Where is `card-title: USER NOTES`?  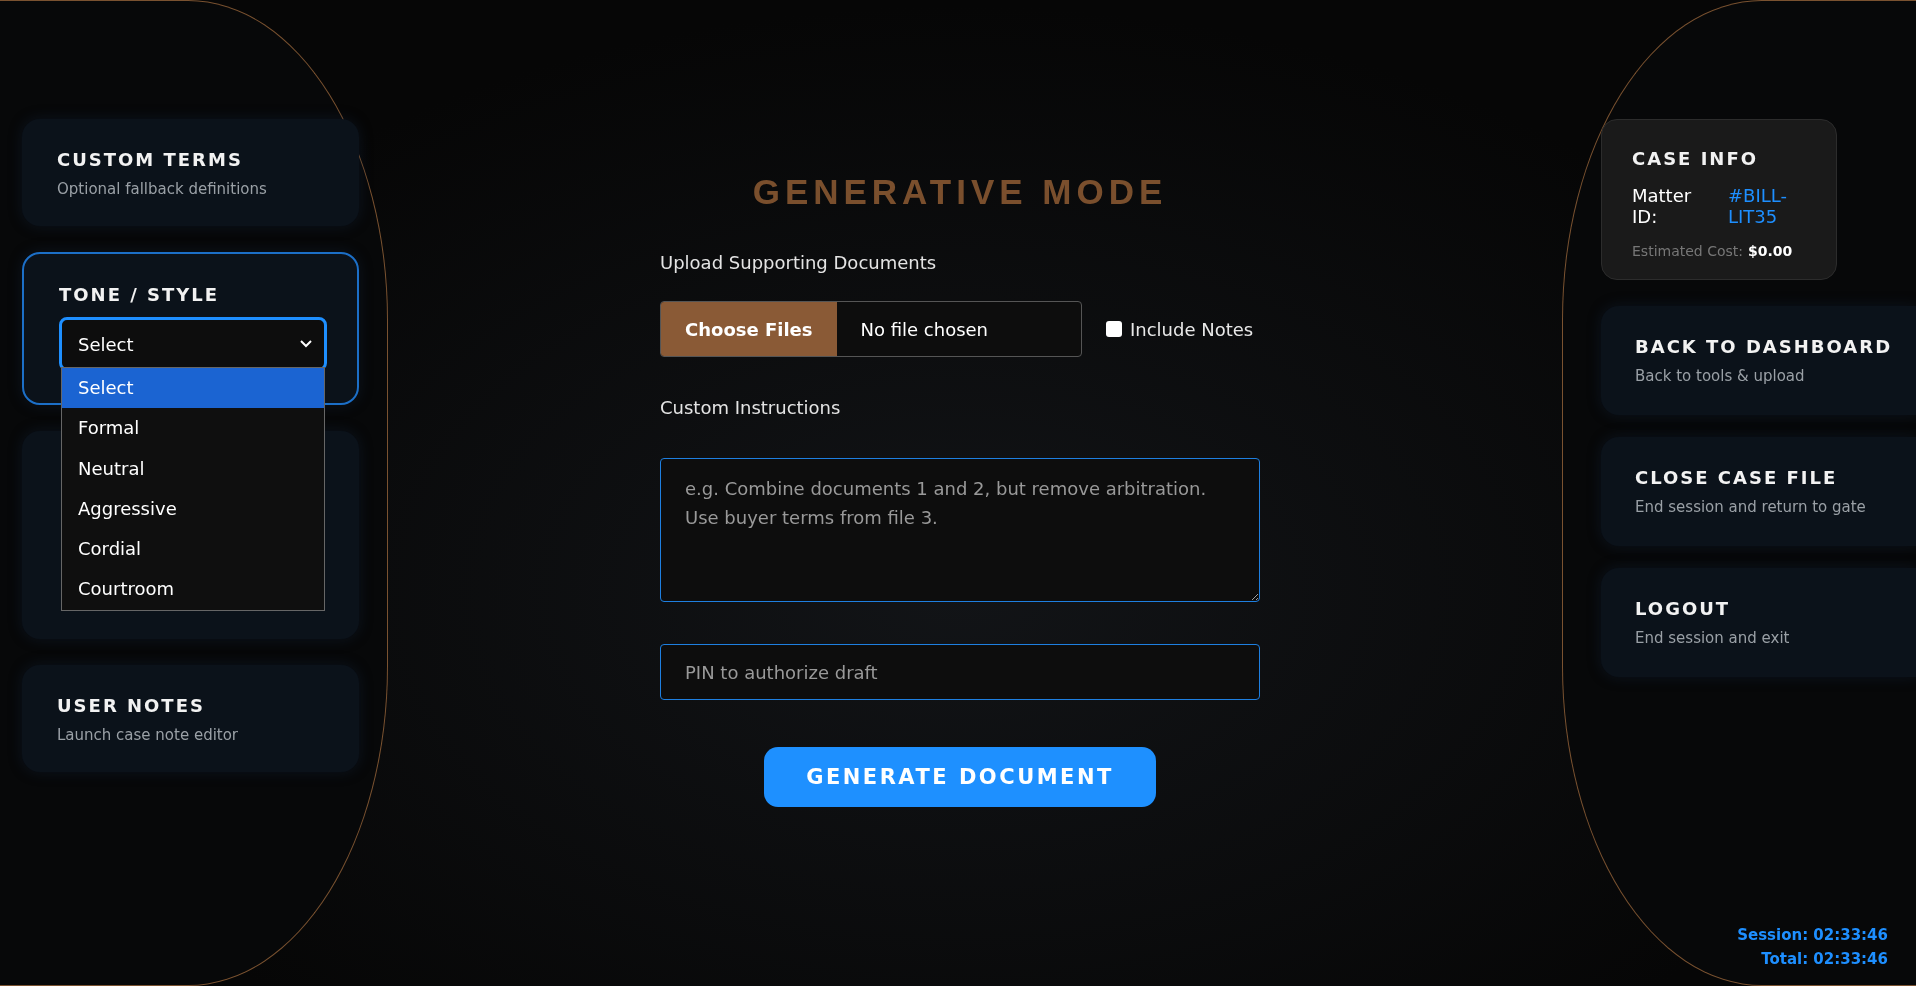 card-title: USER NOTES is located at coordinates (131, 705).